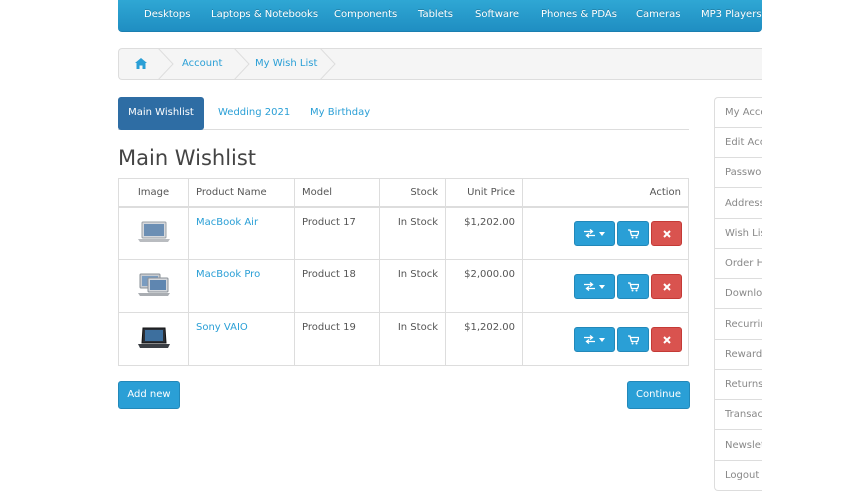 The height and width of the screenshot is (500, 850). What do you see at coordinates (286, 63) in the screenshot?
I see `breadcrumb-item-wishlist: My Wish List` at bounding box center [286, 63].